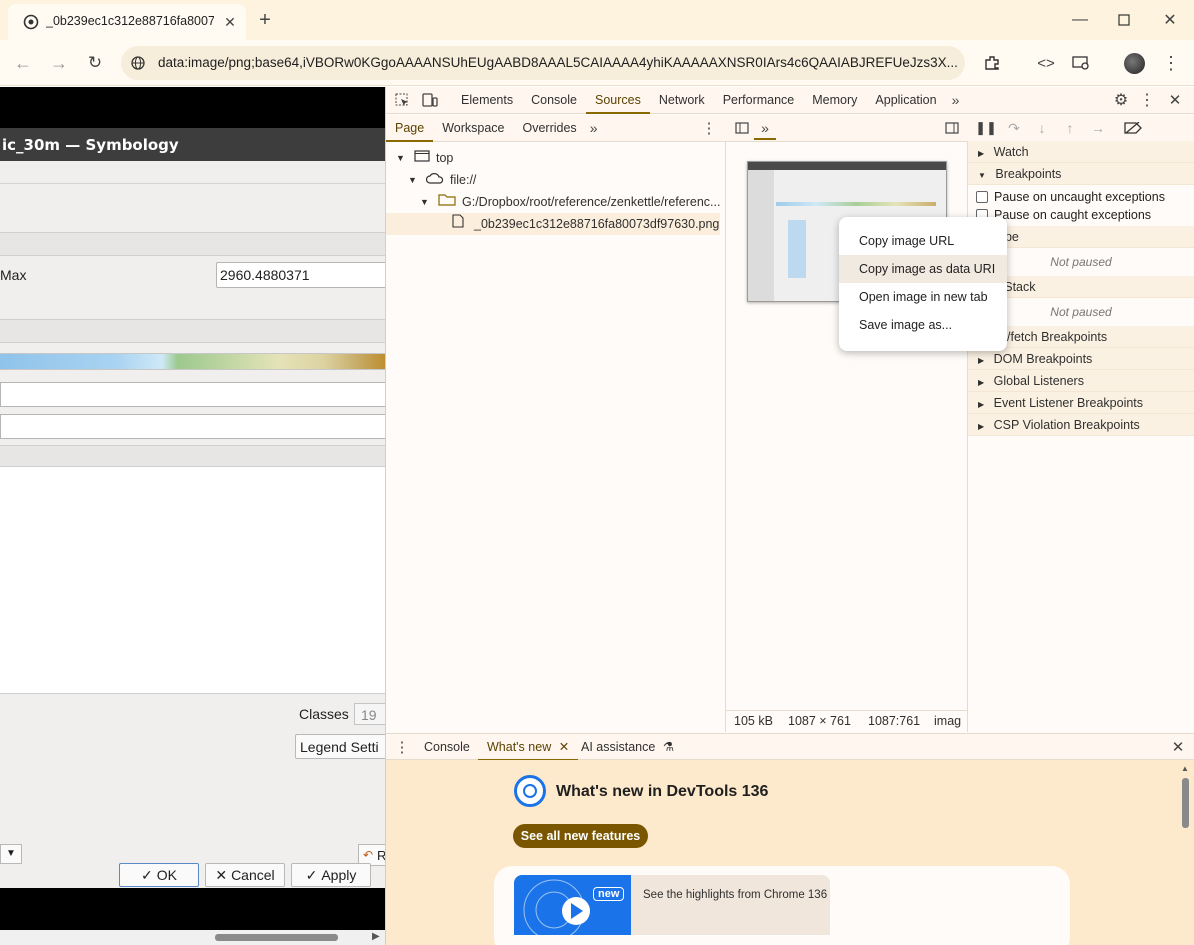 This screenshot has height=945, width=1194. I want to click on checkbox, so click(982, 197).